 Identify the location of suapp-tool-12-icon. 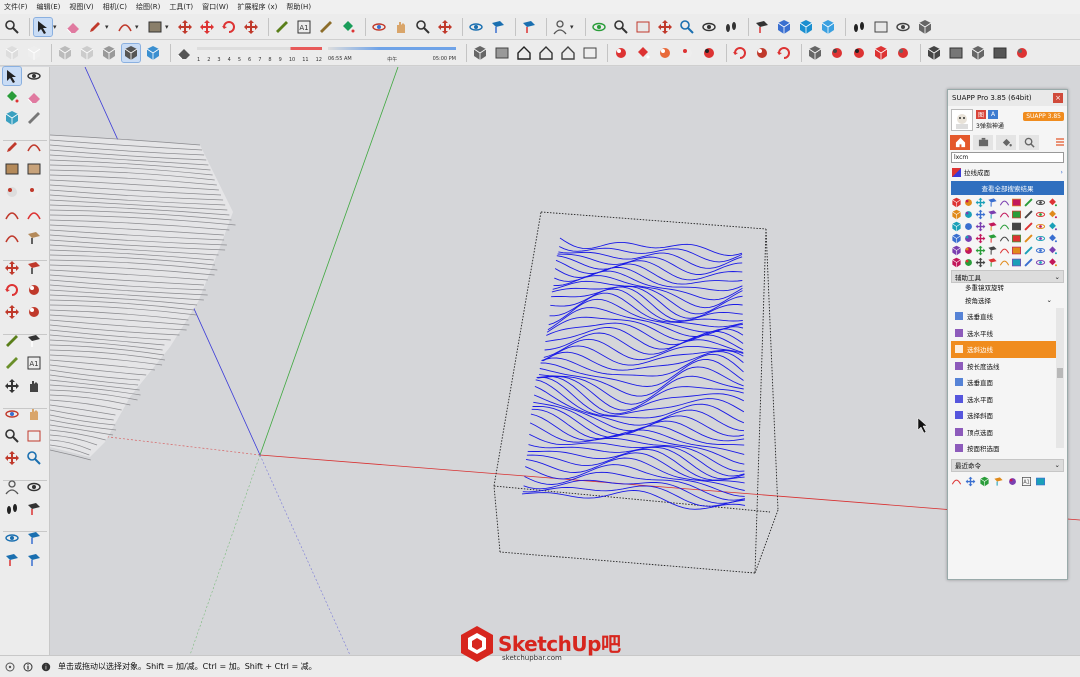
(903, 53).